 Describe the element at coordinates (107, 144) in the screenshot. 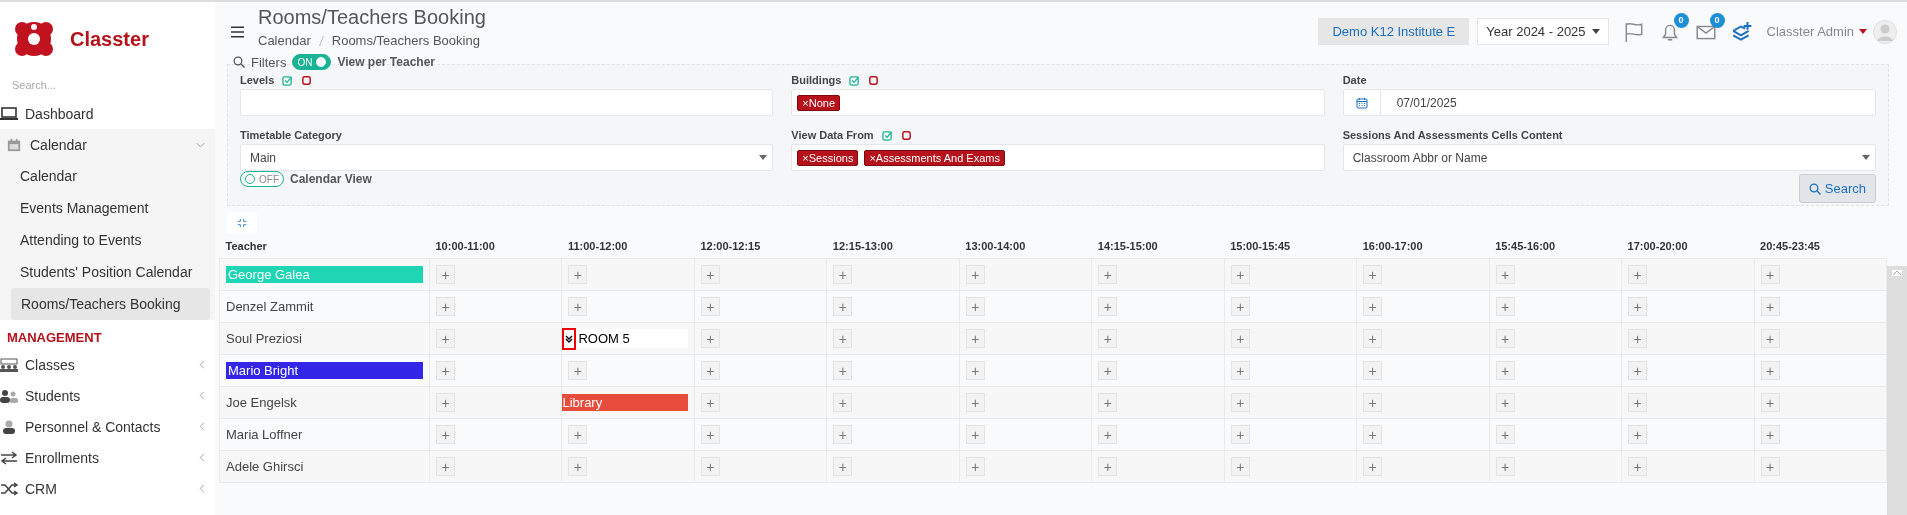

I see `nav-item: Calendar` at that location.